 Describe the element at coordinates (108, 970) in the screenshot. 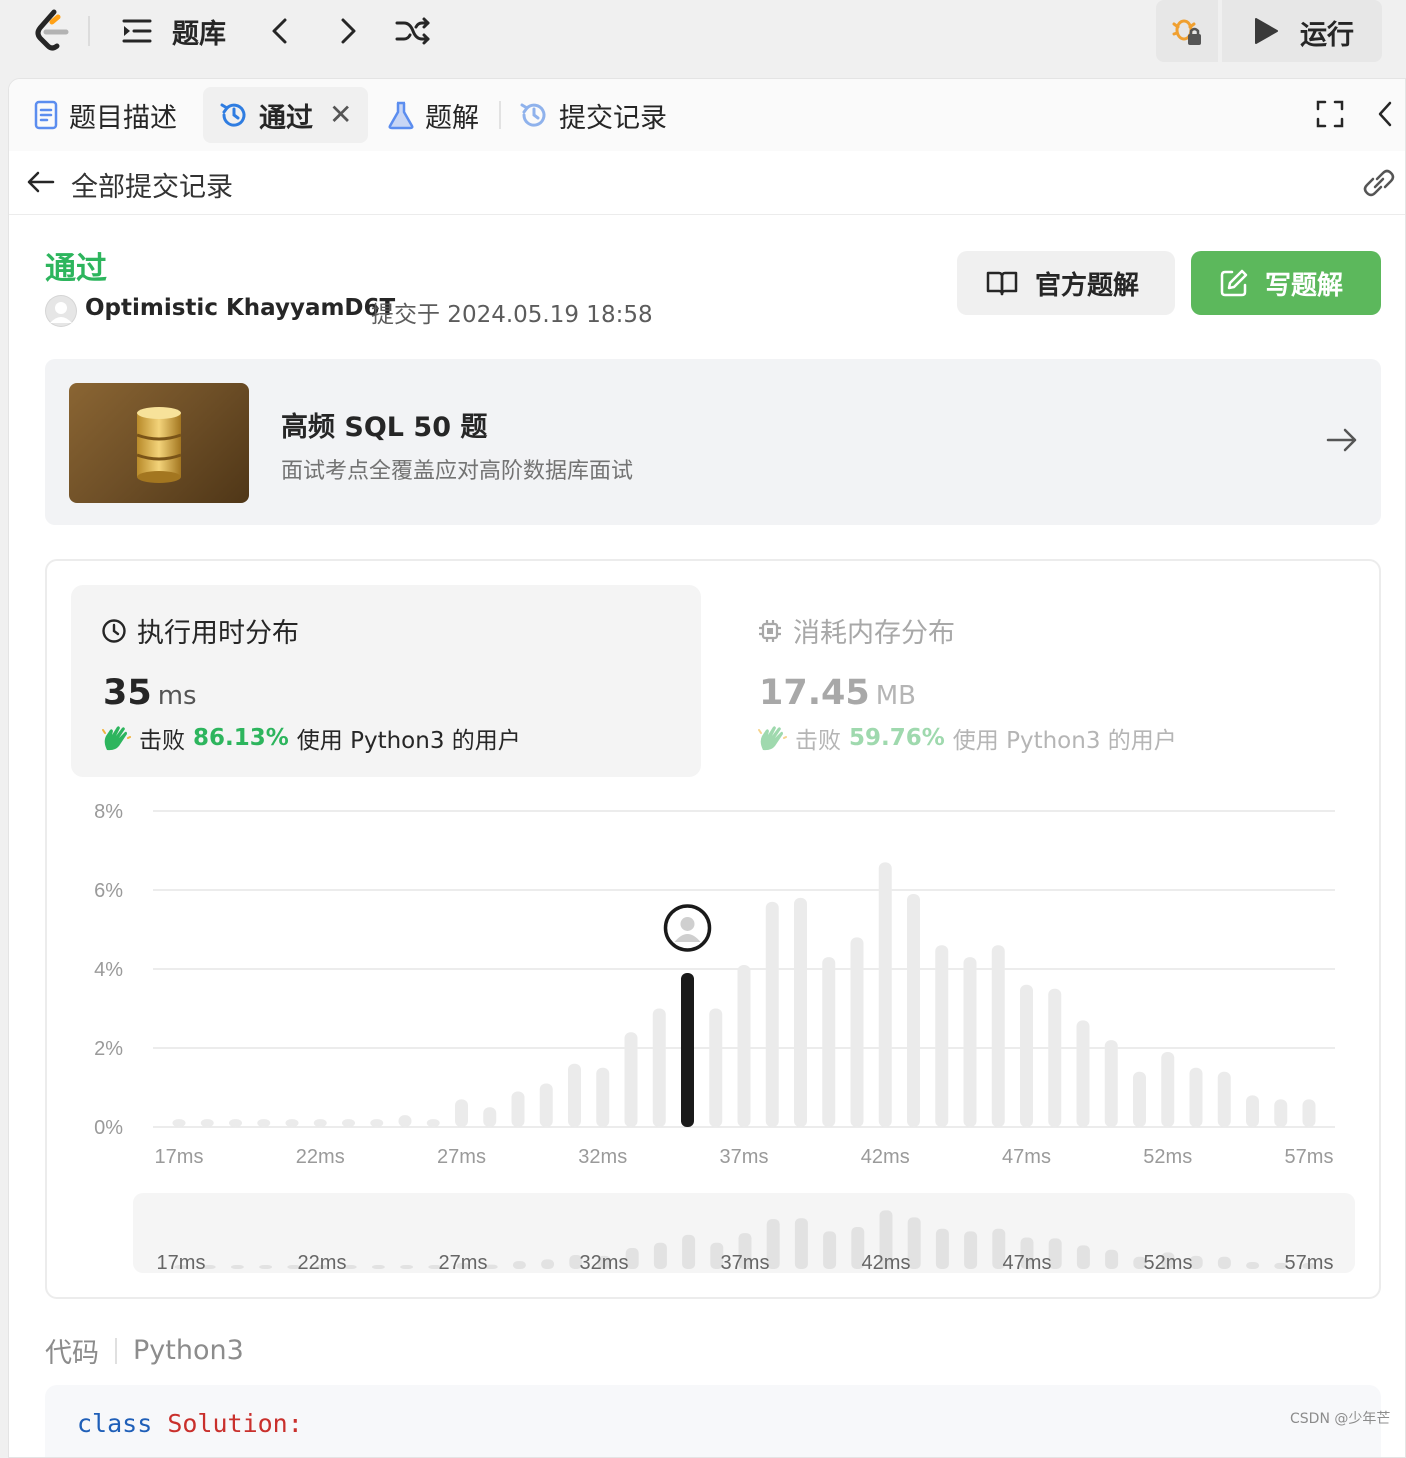

I see `y-tick-label: 4%` at that location.